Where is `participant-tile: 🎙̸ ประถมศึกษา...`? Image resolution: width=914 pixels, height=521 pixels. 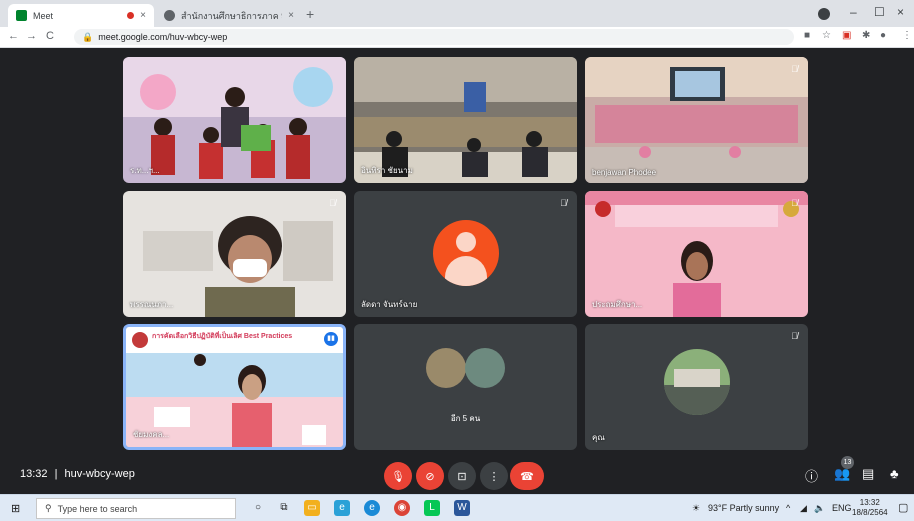 participant-tile: 🎙̸ ประถมศึกษา... is located at coordinates (696, 254).